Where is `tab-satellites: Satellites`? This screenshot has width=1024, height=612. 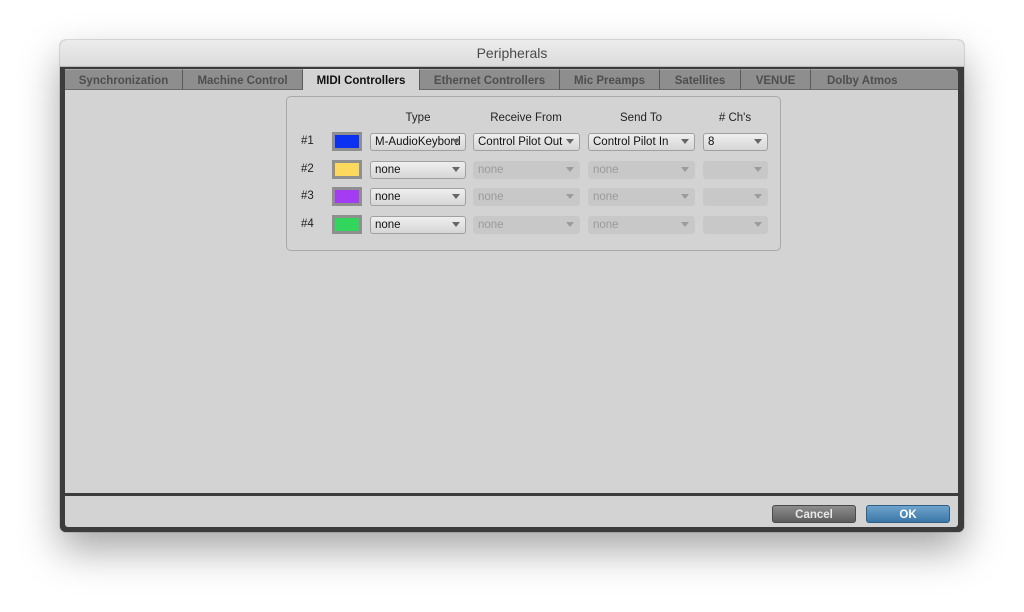
tab-satellites: Satellites is located at coordinates (700, 79).